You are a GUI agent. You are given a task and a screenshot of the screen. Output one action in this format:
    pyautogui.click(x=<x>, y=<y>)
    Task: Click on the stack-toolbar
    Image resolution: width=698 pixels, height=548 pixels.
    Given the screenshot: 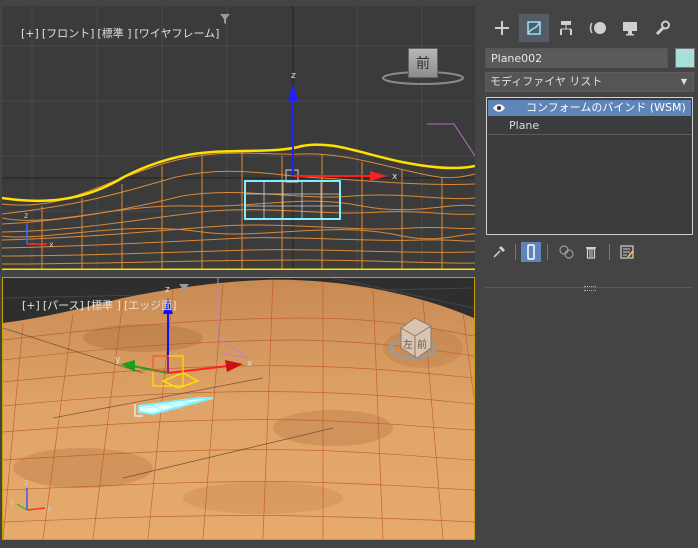 What is the action you would take?
    pyautogui.click(x=590, y=252)
    